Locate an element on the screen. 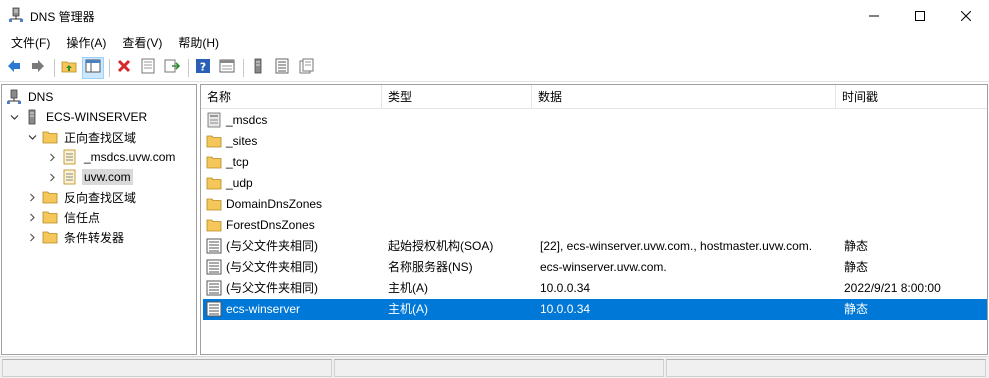  refresh-icon is located at coordinates (306, 67).